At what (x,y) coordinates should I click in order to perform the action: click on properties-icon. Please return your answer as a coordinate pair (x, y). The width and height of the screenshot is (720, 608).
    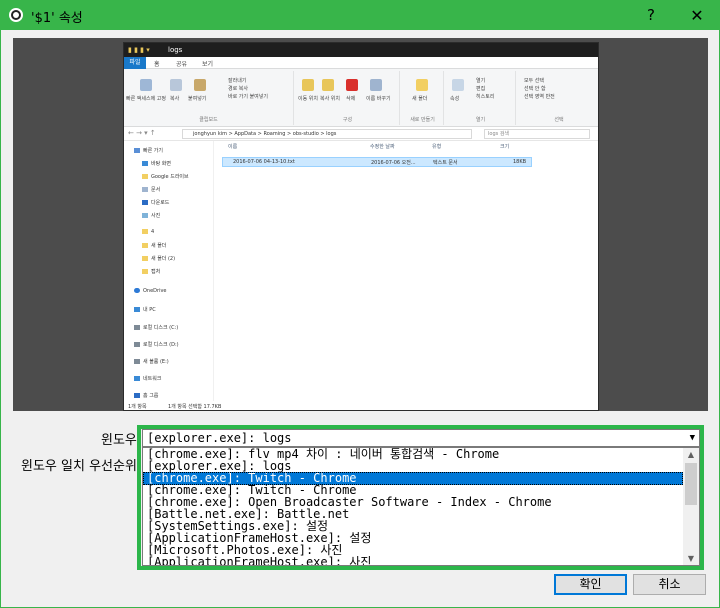
    Looking at the image, I should click on (458, 85).